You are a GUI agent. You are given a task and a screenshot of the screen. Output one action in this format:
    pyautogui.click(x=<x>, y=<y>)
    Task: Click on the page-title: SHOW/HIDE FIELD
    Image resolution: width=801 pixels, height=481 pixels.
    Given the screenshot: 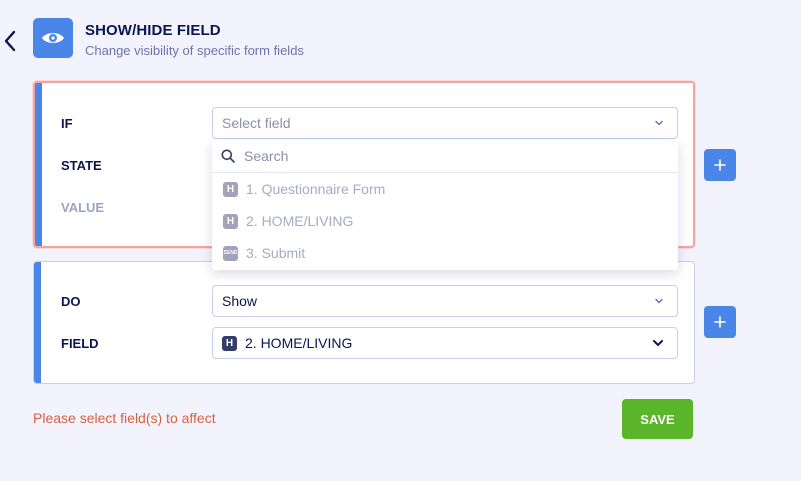 What is the action you would take?
    pyautogui.click(x=153, y=30)
    